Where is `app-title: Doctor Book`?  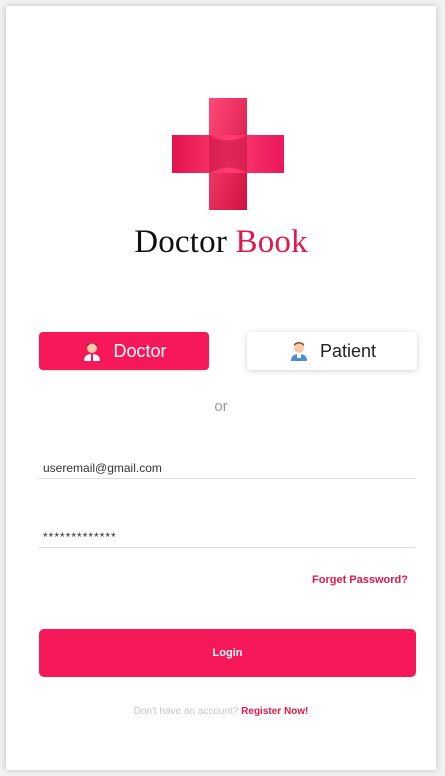 app-title: Doctor Book is located at coordinates (221, 242).